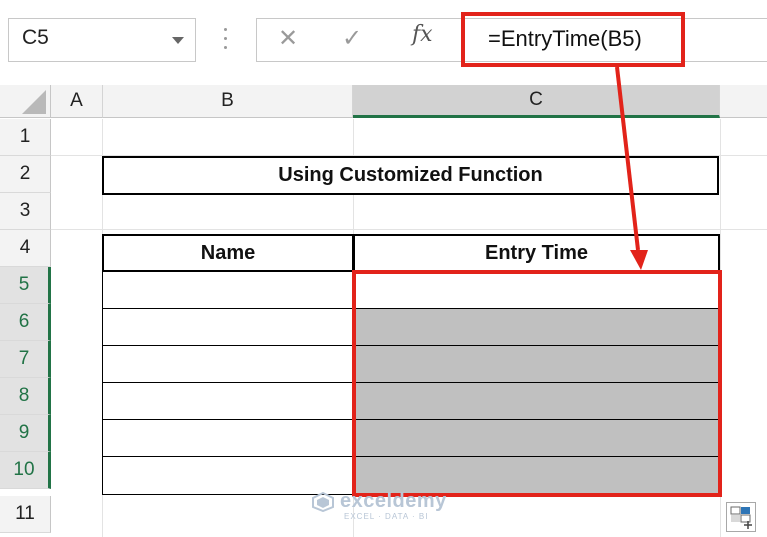 This screenshot has width=767, height=537. I want to click on row-header-11: 11, so click(25, 514).